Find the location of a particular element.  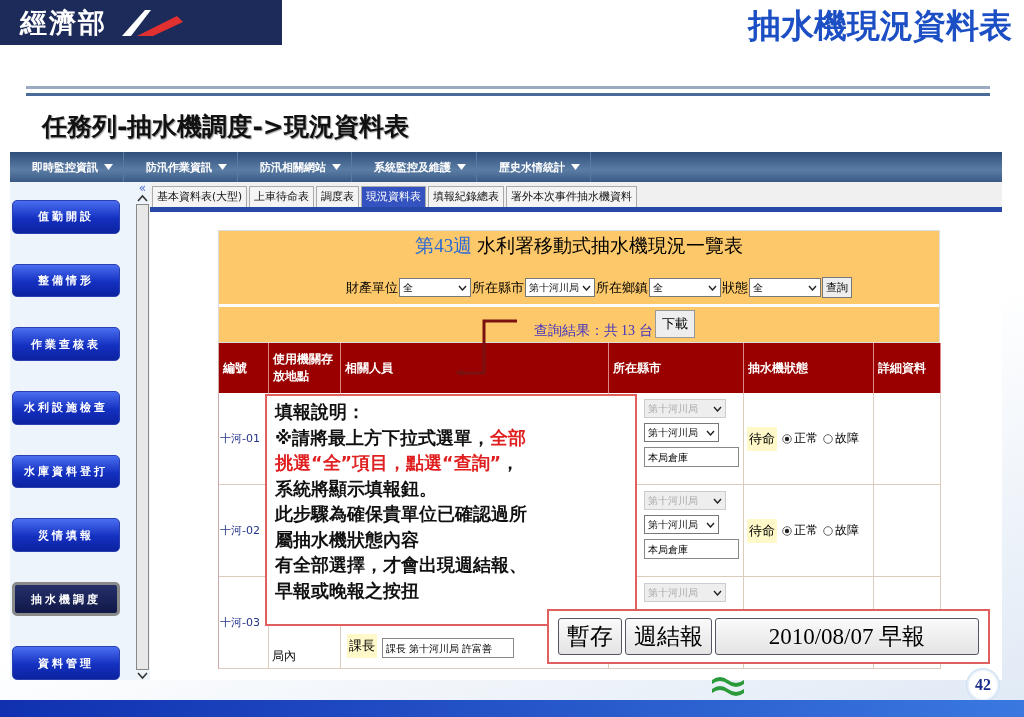

result-count: 查詢結果：共 13 台 is located at coordinates (593, 331).